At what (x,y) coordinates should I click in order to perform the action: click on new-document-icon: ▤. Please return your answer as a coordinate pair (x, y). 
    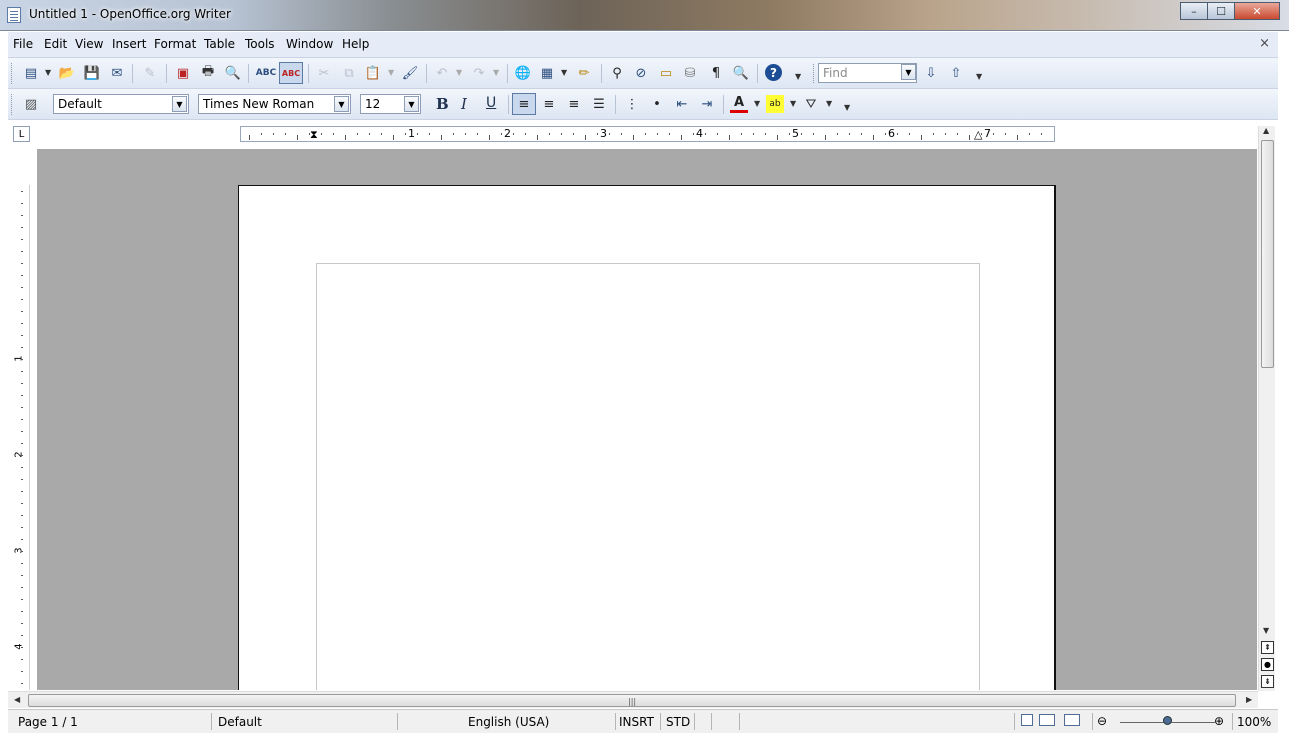
    Looking at the image, I should click on (31, 73).